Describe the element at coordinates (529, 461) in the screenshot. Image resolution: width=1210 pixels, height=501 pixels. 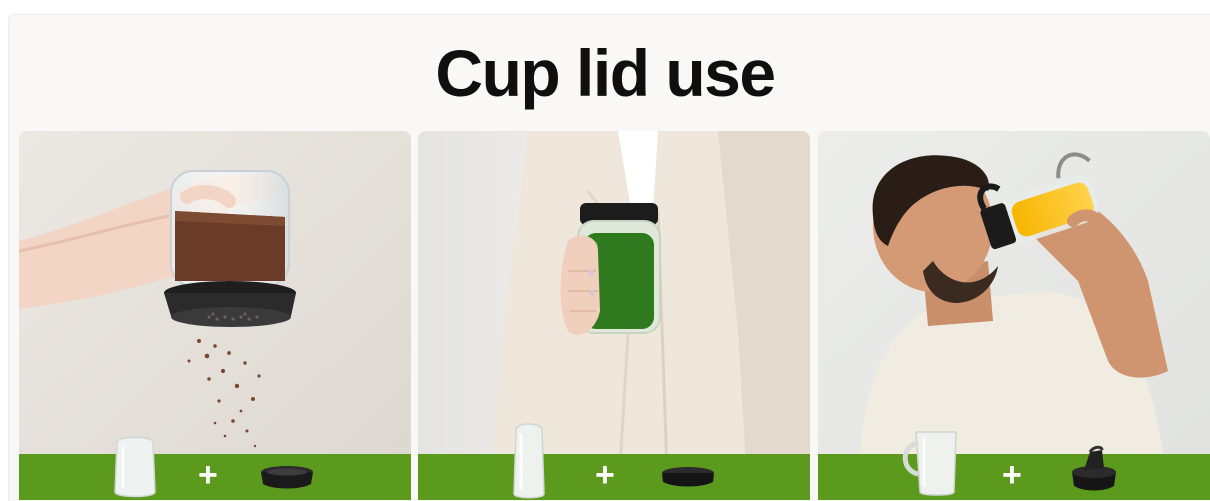
I see `tall-cup-icon` at that location.